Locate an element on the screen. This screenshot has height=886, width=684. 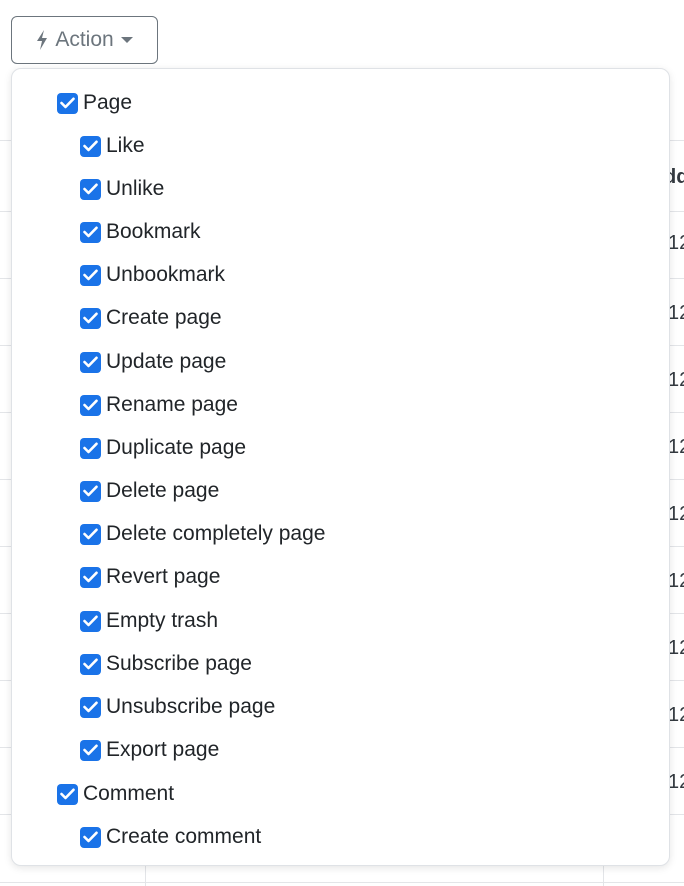
option-label: Unlike is located at coordinates (135, 188).